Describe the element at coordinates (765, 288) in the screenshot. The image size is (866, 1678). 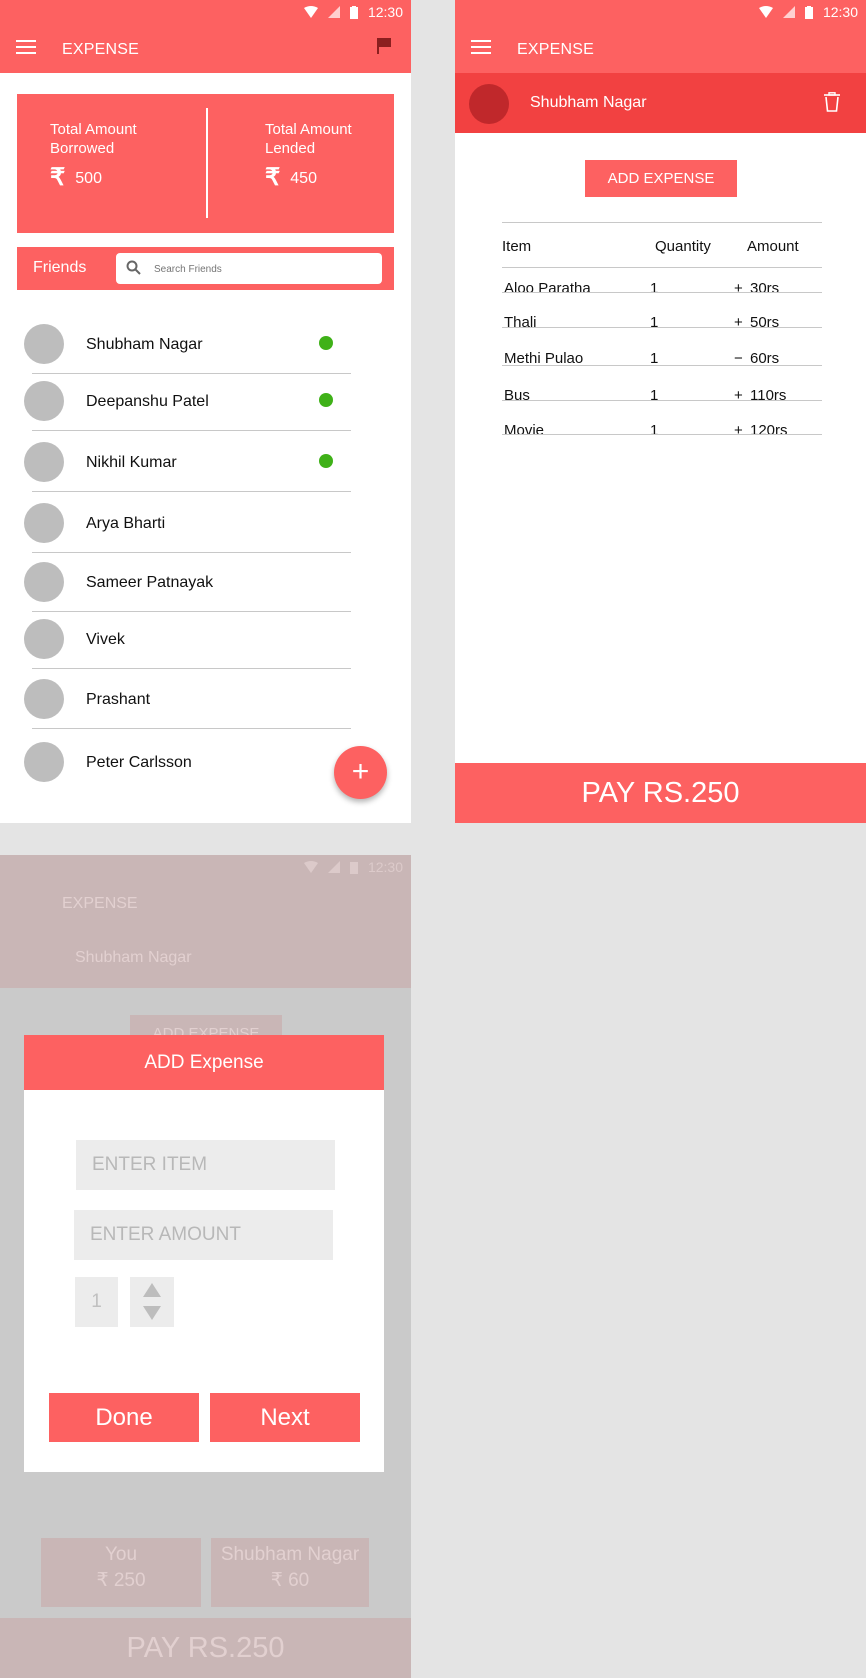
I see `expense-amount: 30rs` at that location.